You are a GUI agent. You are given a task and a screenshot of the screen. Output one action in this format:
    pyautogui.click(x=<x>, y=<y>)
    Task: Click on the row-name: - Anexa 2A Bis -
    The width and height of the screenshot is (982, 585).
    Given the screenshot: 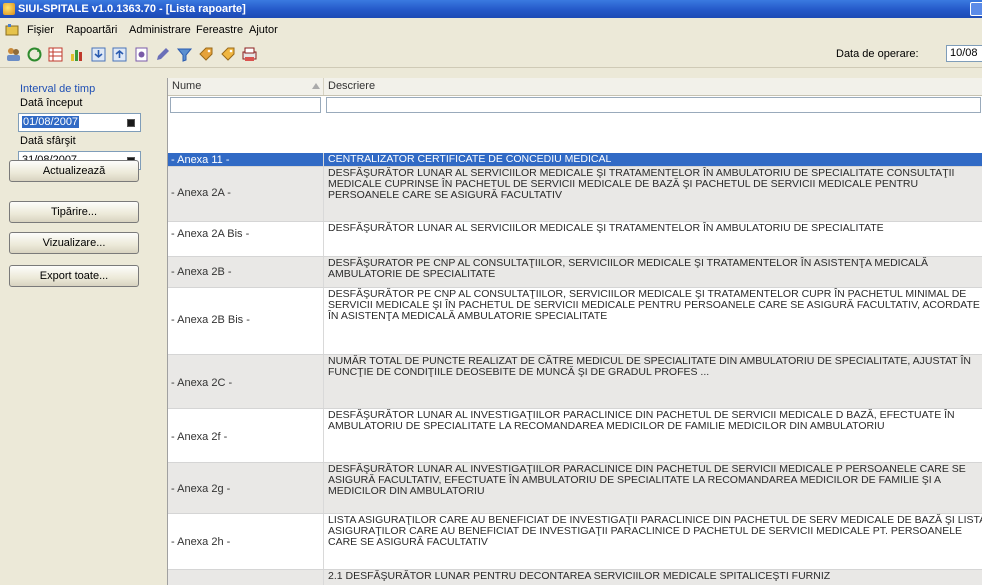 What is the action you would take?
    pyautogui.click(x=210, y=234)
    